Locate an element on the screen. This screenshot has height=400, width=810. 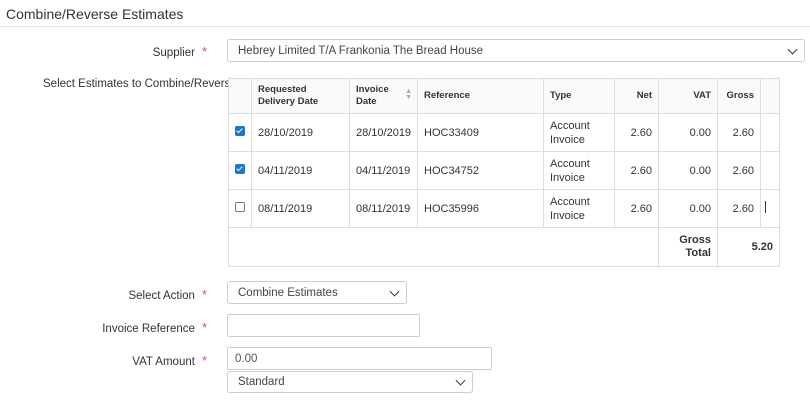
title-divider is located at coordinates (405, 26).